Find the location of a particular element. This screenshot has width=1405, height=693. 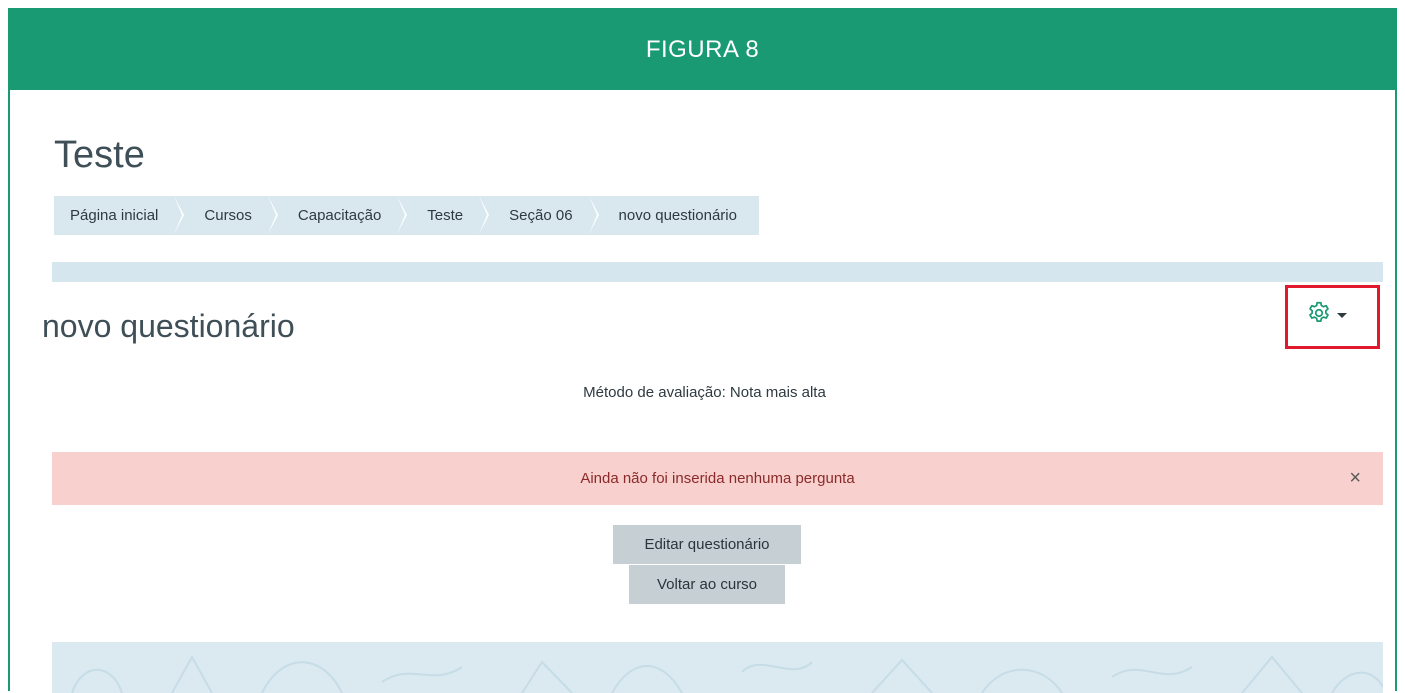

alert-message: Ainda não foi inserida nenhuma pergunta is located at coordinates (717, 478).